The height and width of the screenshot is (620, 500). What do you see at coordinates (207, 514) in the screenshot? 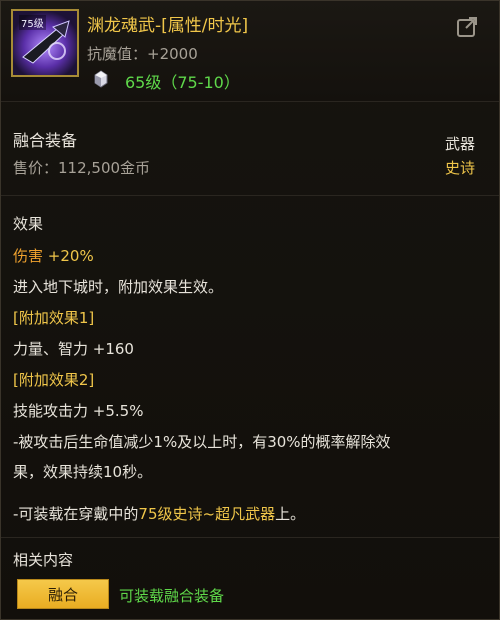
I see `equip-highlight: 75级史诗~超凡武器` at bounding box center [207, 514].